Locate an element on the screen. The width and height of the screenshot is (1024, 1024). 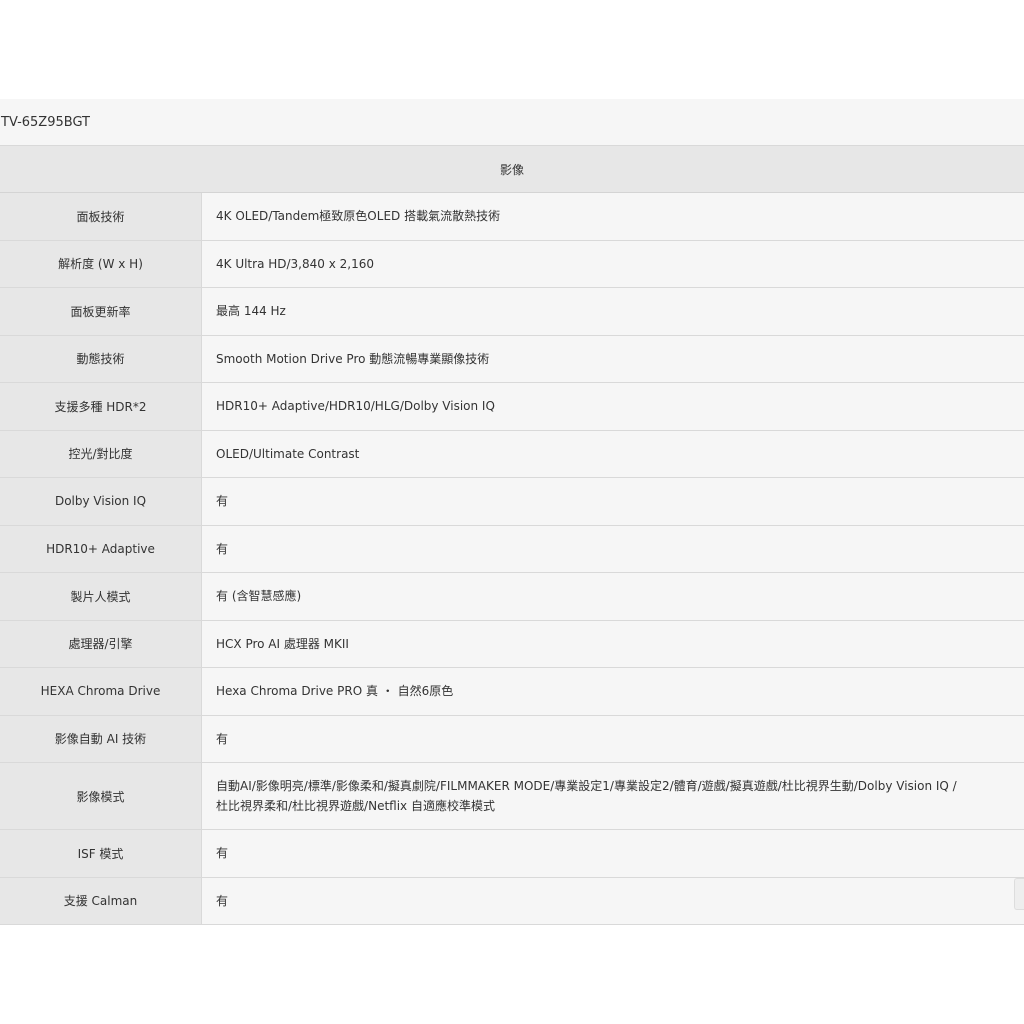
spec-value: 4K OLED/Tandem極致原色OLED 搭載氣流散熱技術 is located at coordinates (613, 216).